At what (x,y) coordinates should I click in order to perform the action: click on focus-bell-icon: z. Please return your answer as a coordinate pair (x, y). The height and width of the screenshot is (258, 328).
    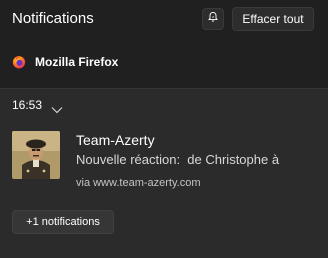
    Looking at the image, I should click on (213, 19).